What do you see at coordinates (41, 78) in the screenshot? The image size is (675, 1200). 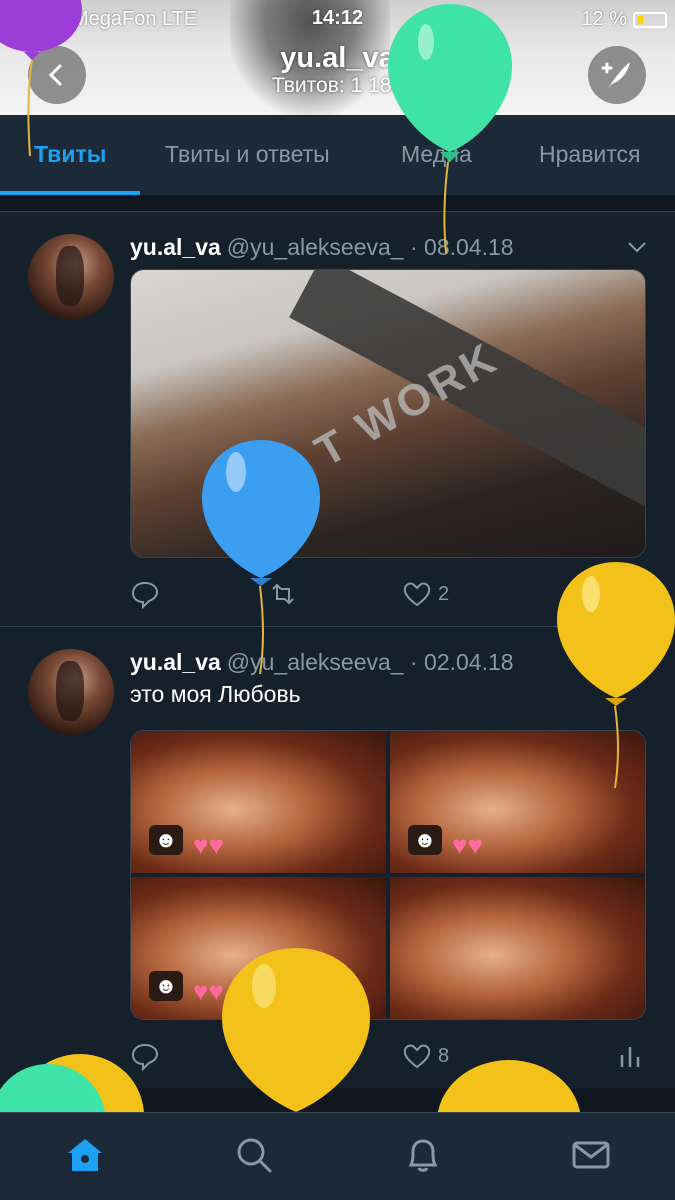 I see `balloon-purple-decoration` at bounding box center [41, 78].